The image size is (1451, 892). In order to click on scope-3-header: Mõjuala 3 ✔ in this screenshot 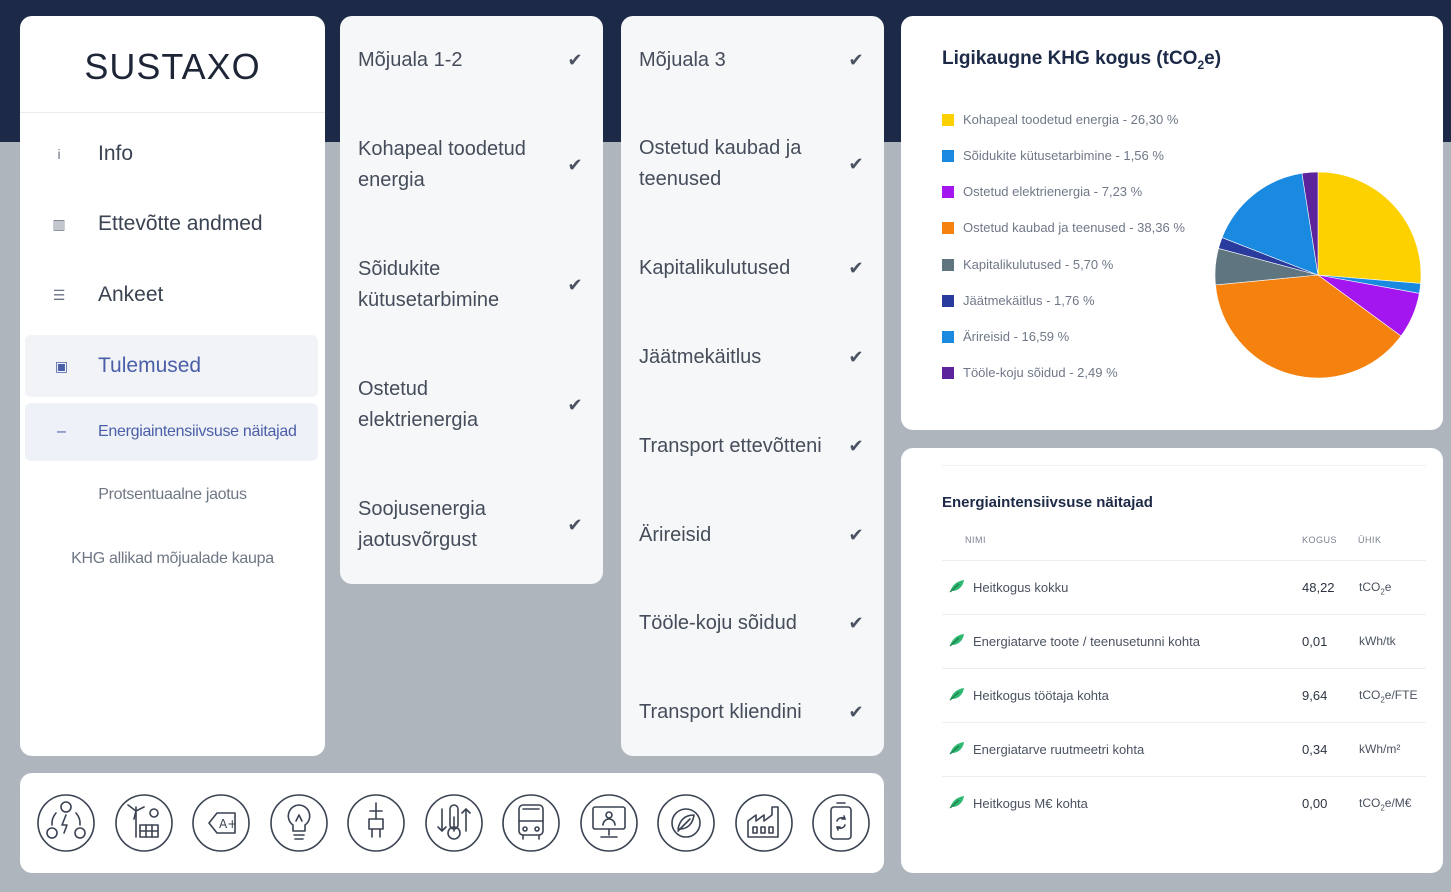, I will do `click(752, 60)`.